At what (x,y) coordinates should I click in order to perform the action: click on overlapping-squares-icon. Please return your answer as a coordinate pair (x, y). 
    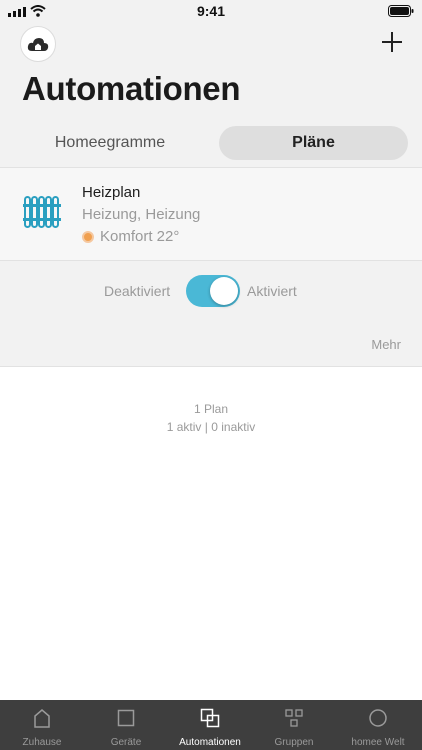
    Looking at the image, I should click on (210, 718).